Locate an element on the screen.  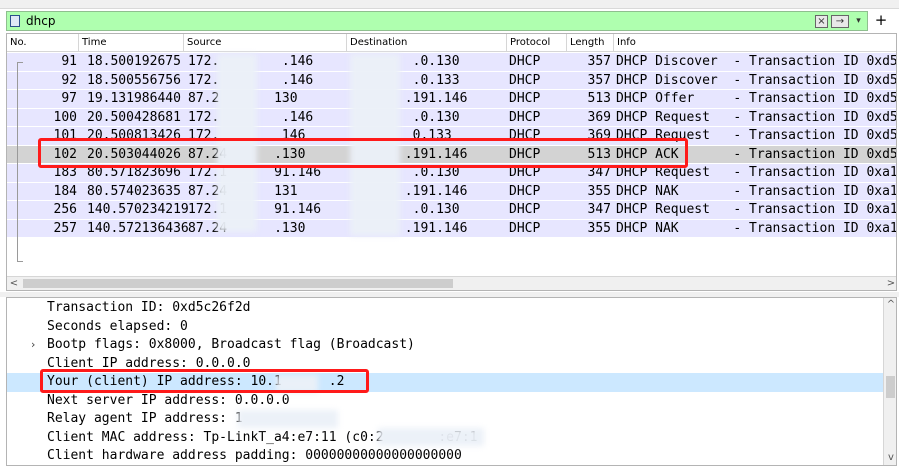
detail-line: Transaction ID: 0xd5c26f2d is located at coordinates (445, 308).